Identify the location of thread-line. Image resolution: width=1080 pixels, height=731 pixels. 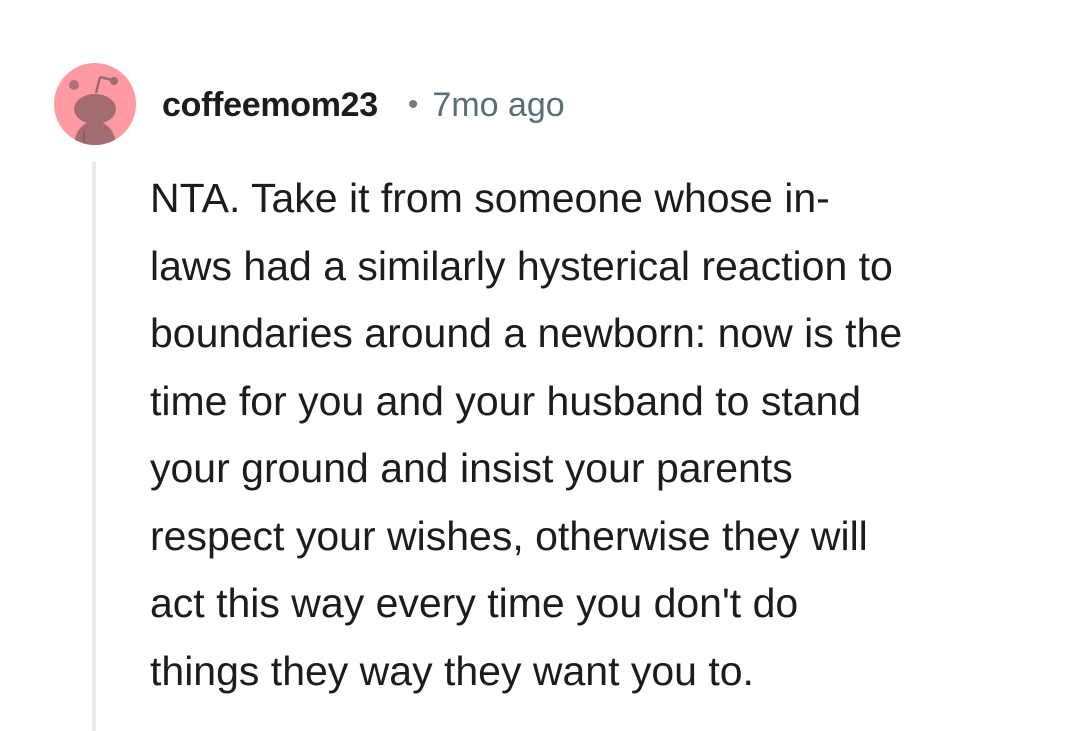
(94, 446).